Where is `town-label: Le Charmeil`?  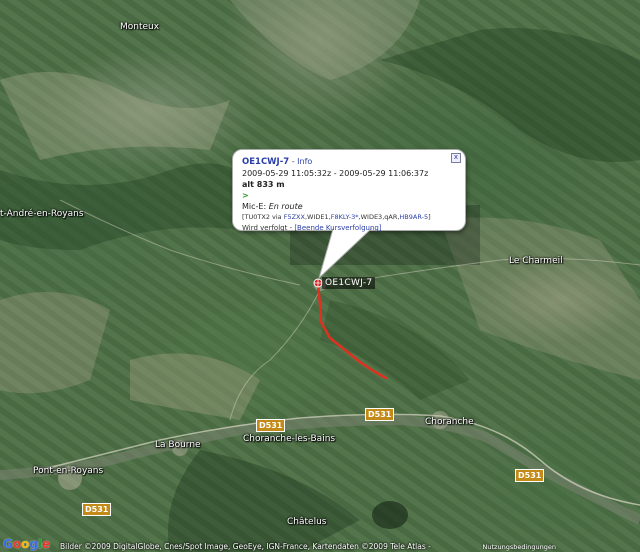 town-label: Le Charmeil is located at coordinates (536, 261).